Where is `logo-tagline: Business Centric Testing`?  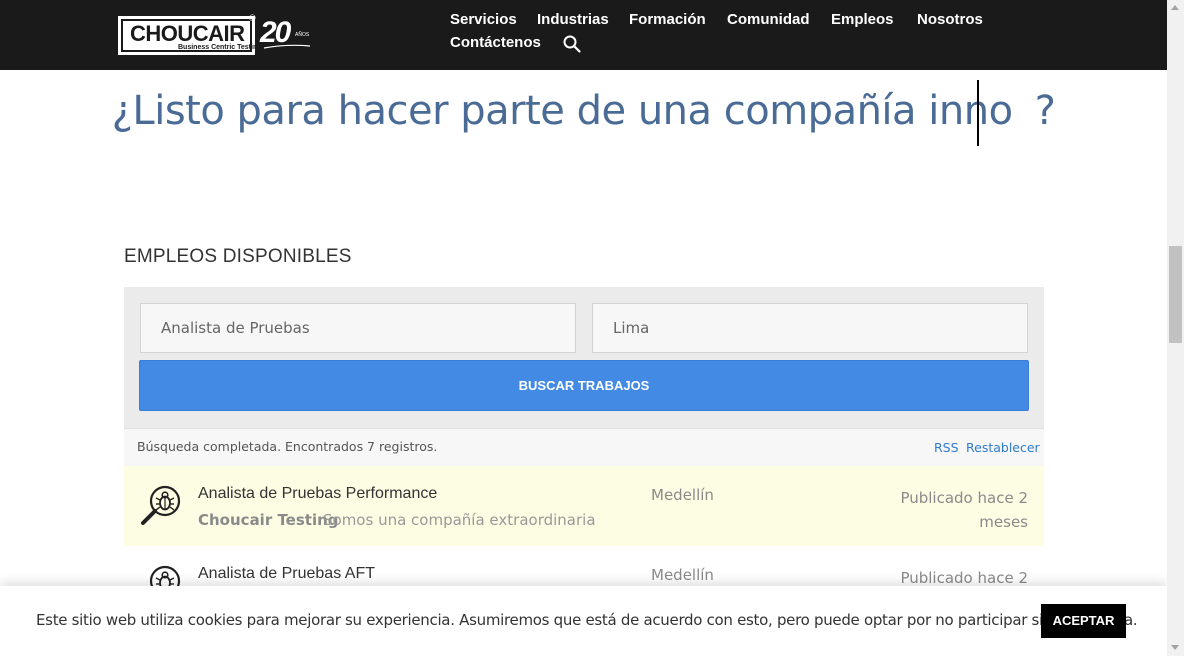 logo-tagline: Business Centric Testing is located at coordinates (220, 47).